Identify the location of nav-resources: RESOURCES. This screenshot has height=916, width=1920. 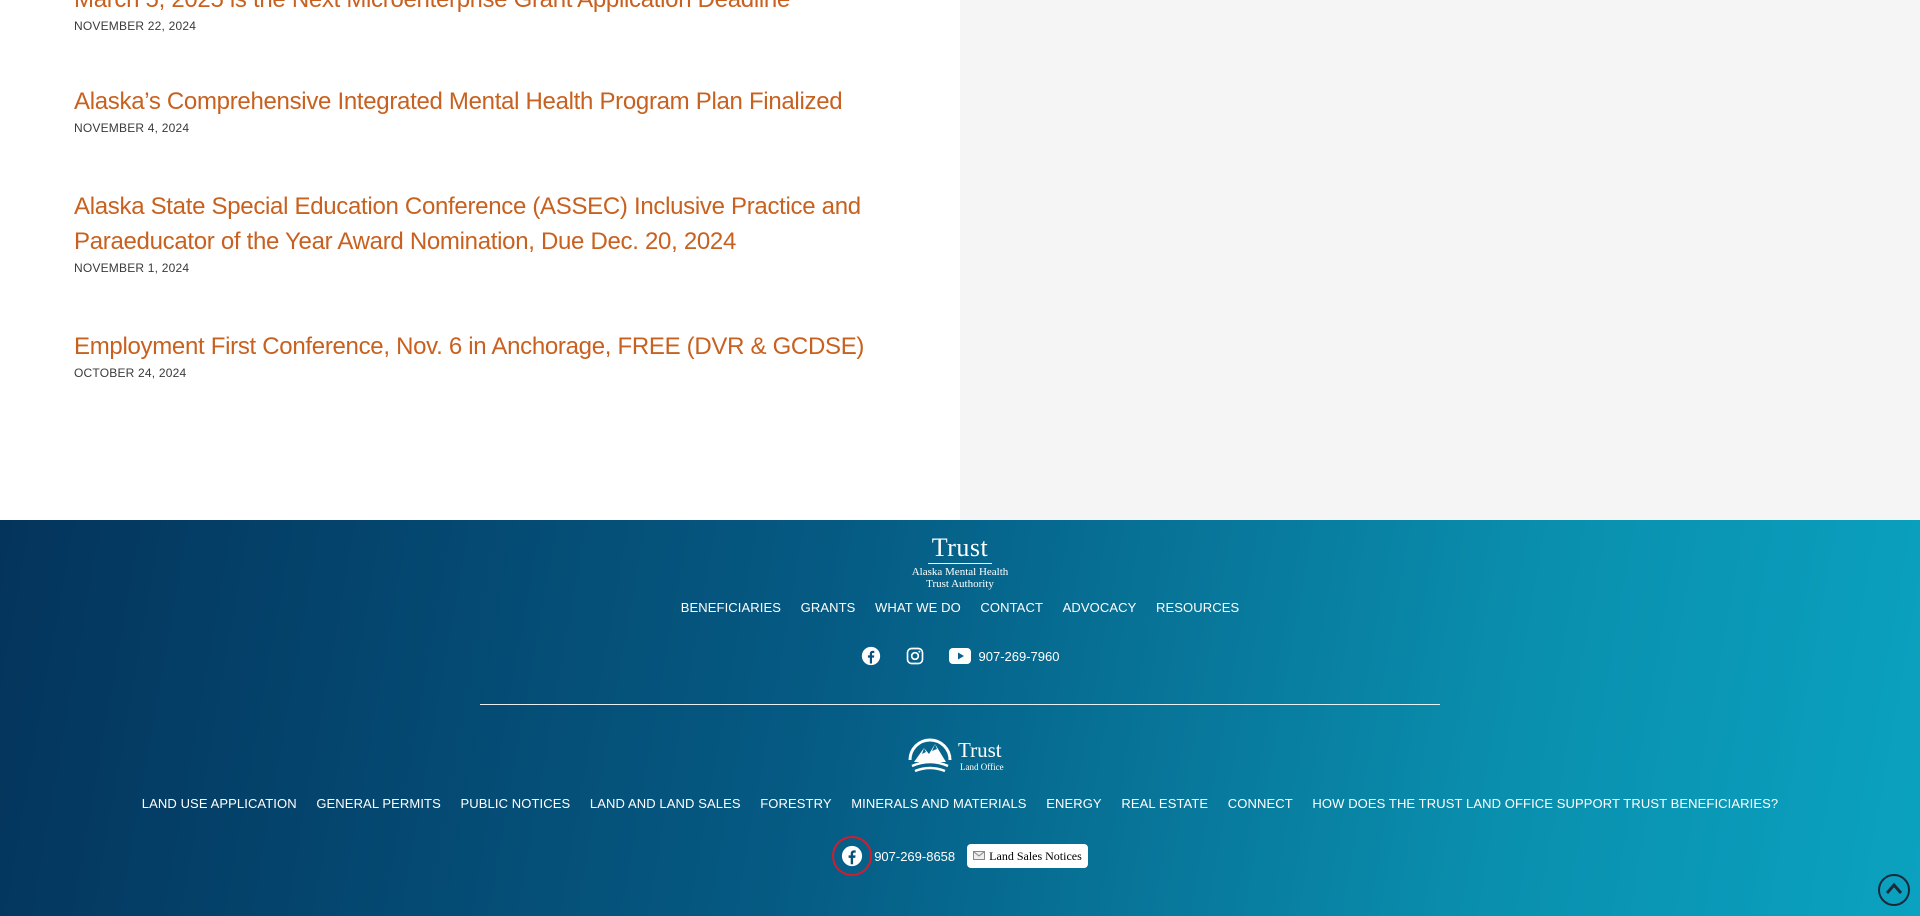
(1197, 607).